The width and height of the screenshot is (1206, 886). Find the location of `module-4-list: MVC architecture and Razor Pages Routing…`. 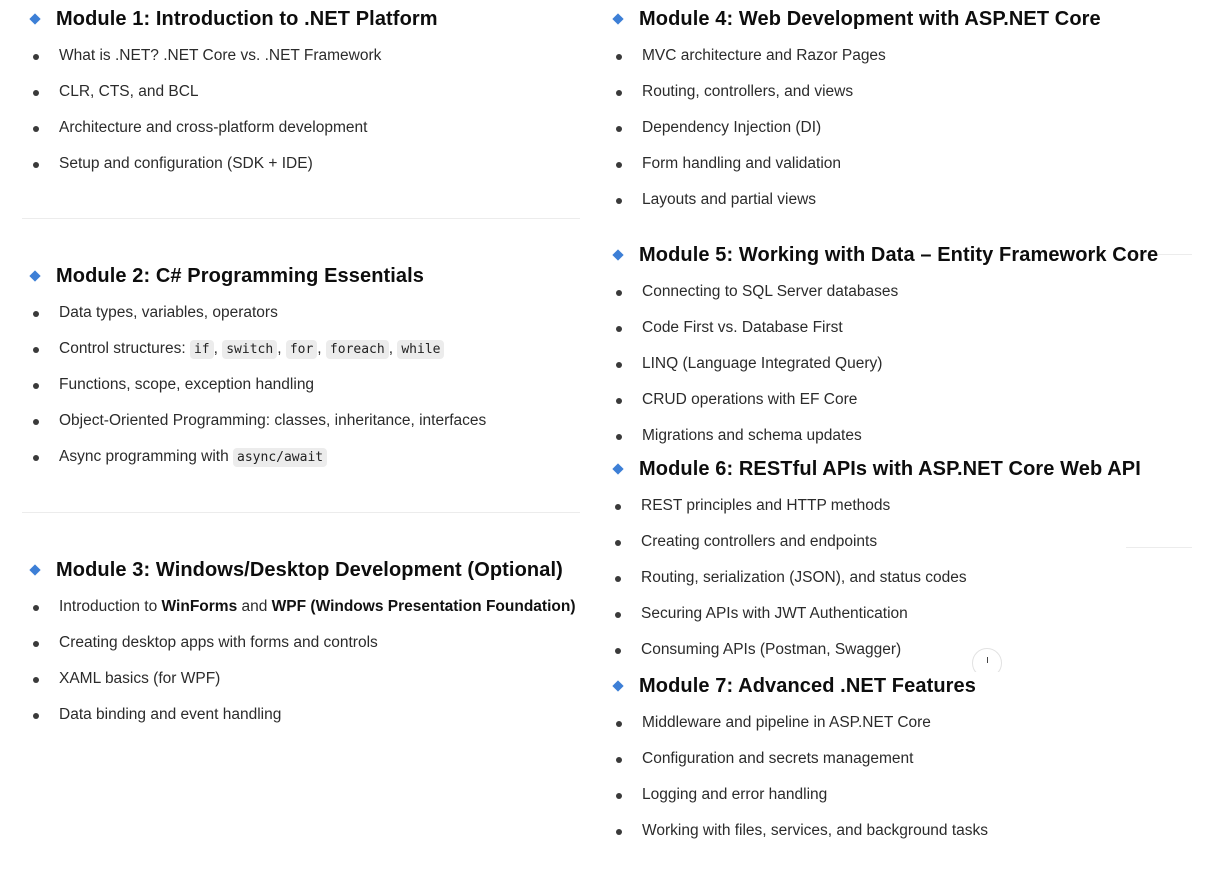

module-4-list: MVC architecture and Razor Pages Routing… is located at coordinates (855, 128).